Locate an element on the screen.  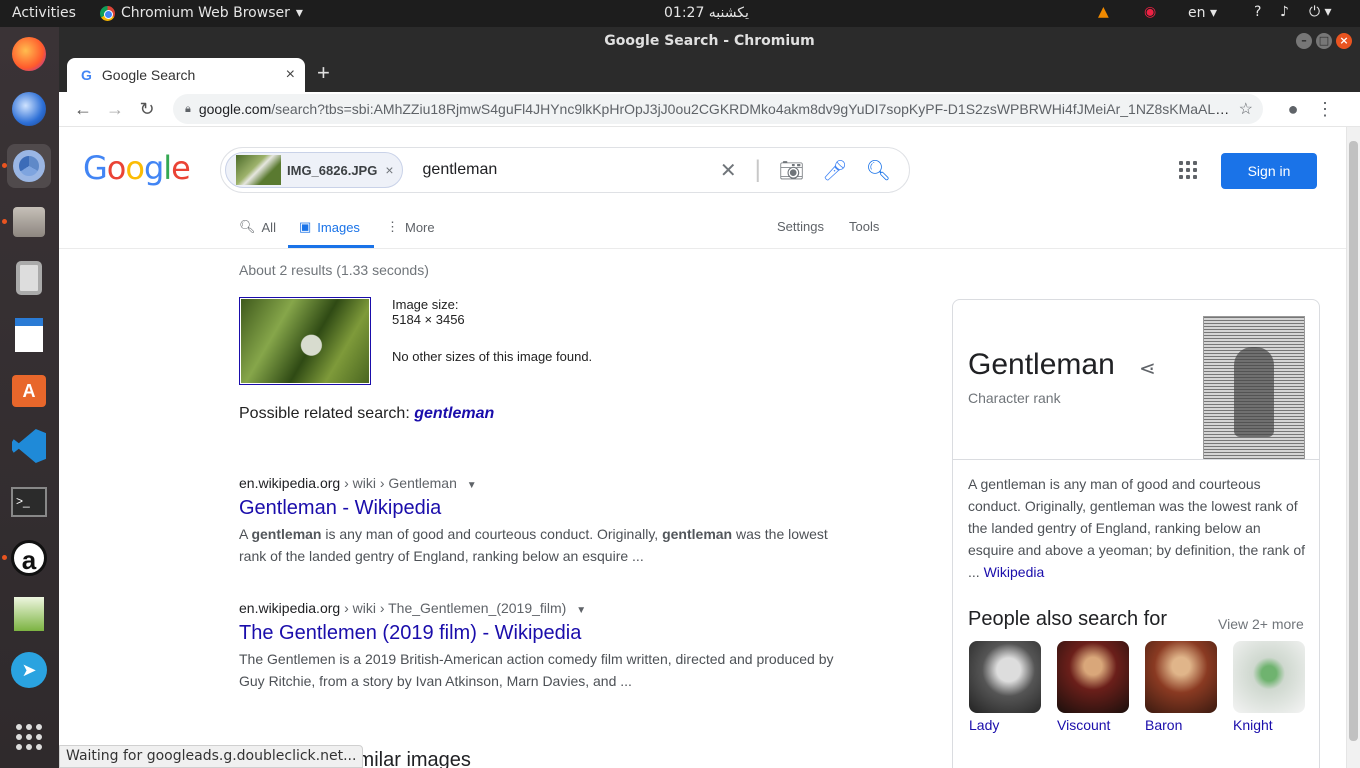
tab-all-label: All is located at coordinates (268, 227).